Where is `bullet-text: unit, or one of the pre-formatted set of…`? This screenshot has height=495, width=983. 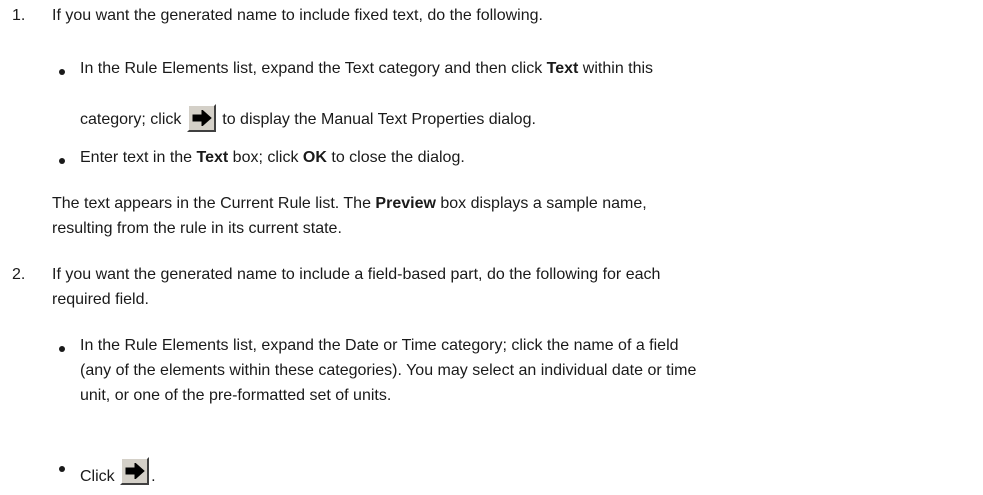
bullet-text: unit, or one of the pre-formatted set of… is located at coordinates (236, 395).